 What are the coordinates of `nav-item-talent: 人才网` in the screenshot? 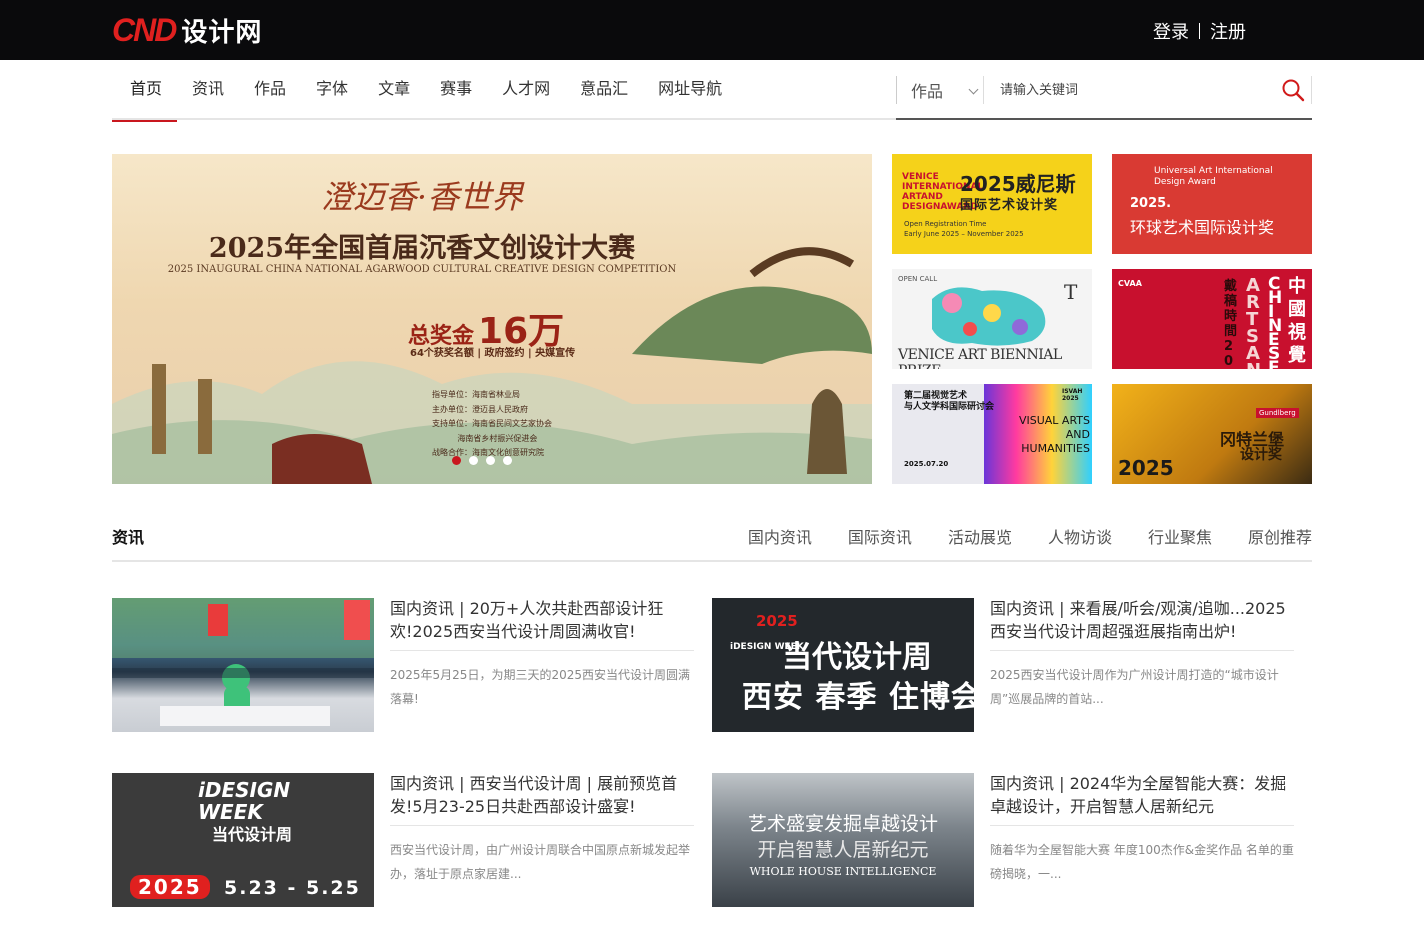 It's located at (526, 90).